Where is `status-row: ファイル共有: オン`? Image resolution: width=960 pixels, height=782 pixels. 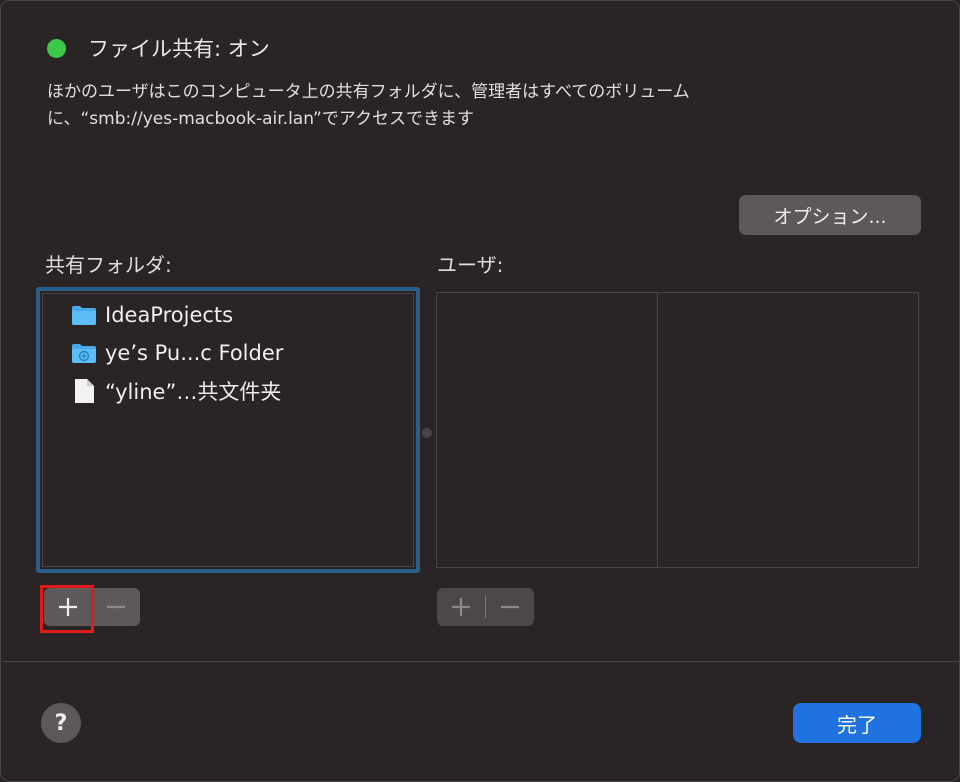
status-row: ファイル共有: オン is located at coordinates (158, 48).